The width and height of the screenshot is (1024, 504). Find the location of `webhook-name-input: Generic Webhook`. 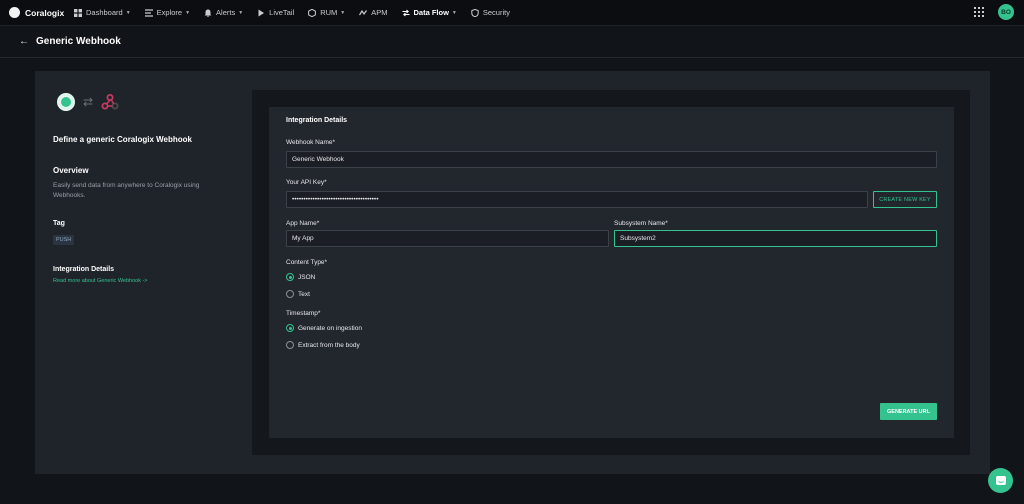

webhook-name-input: Generic Webhook is located at coordinates (611, 159).